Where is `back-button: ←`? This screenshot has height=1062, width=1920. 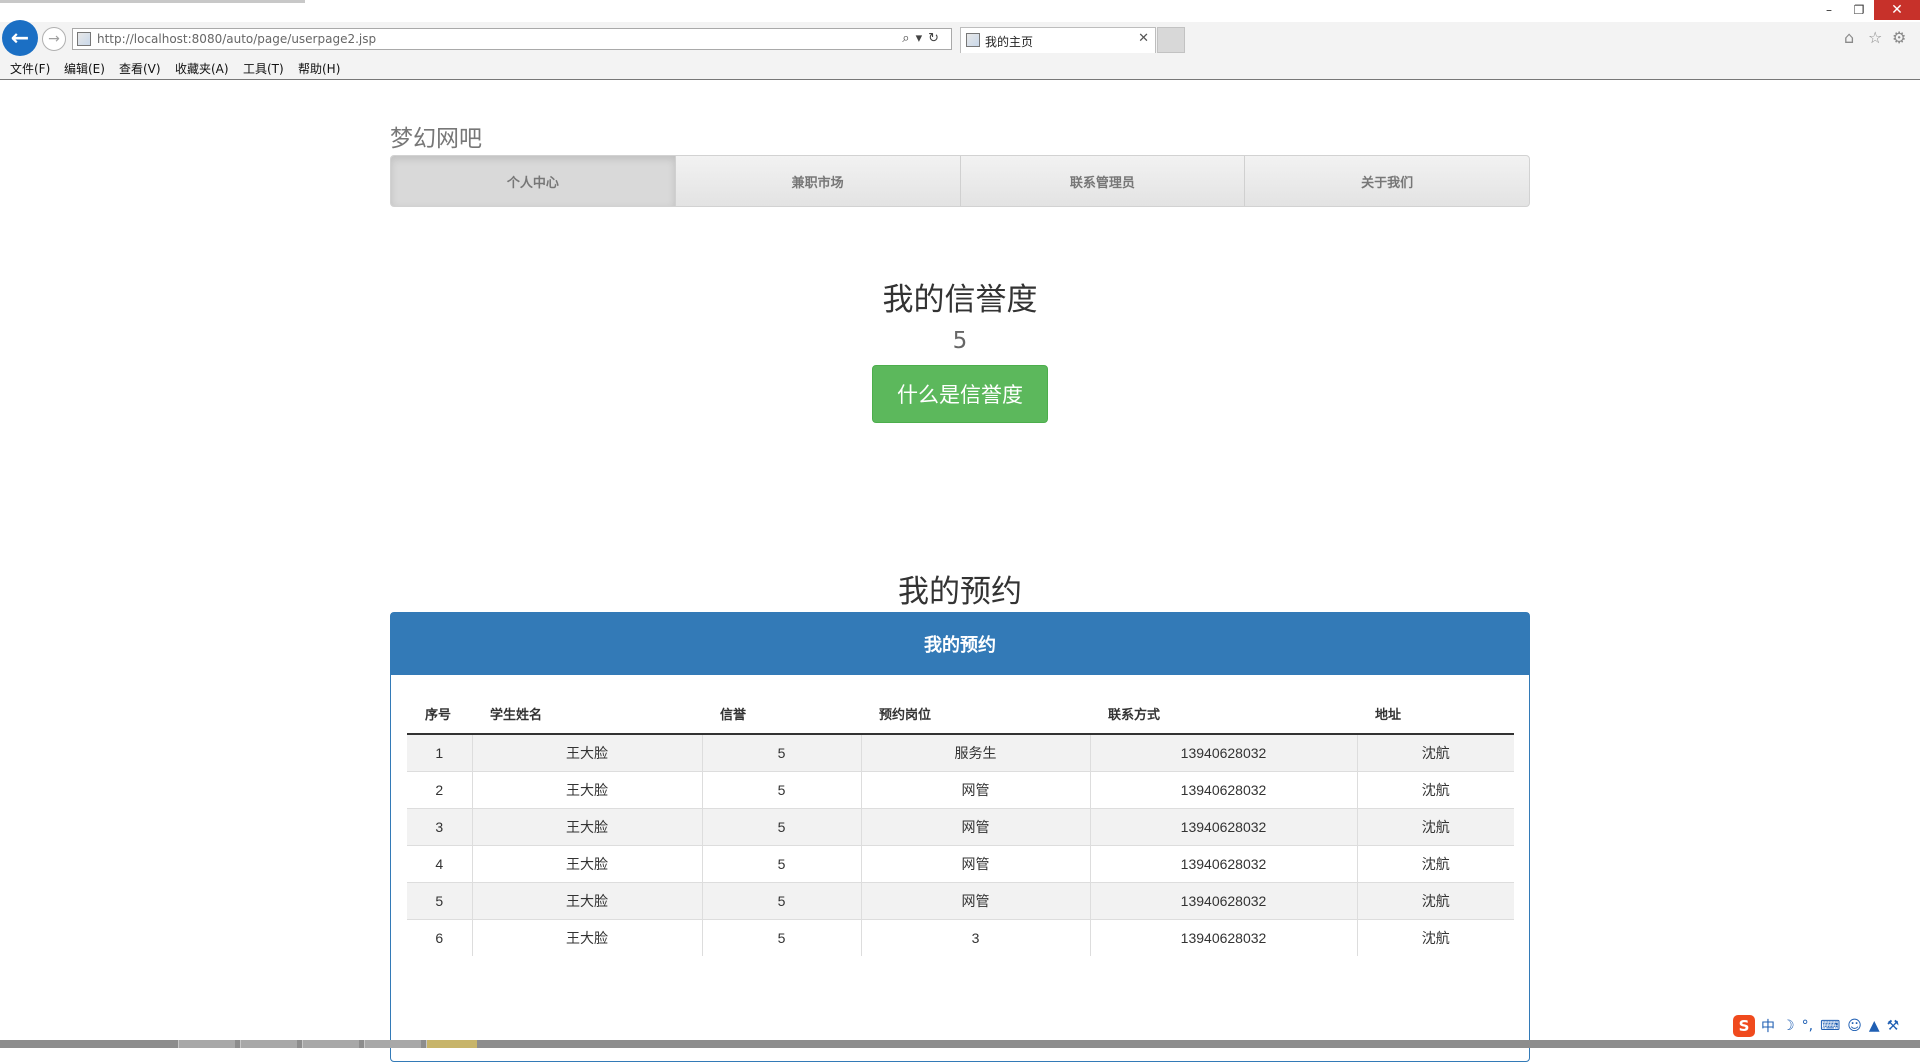 back-button: ← is located at coordinates (20, 38).